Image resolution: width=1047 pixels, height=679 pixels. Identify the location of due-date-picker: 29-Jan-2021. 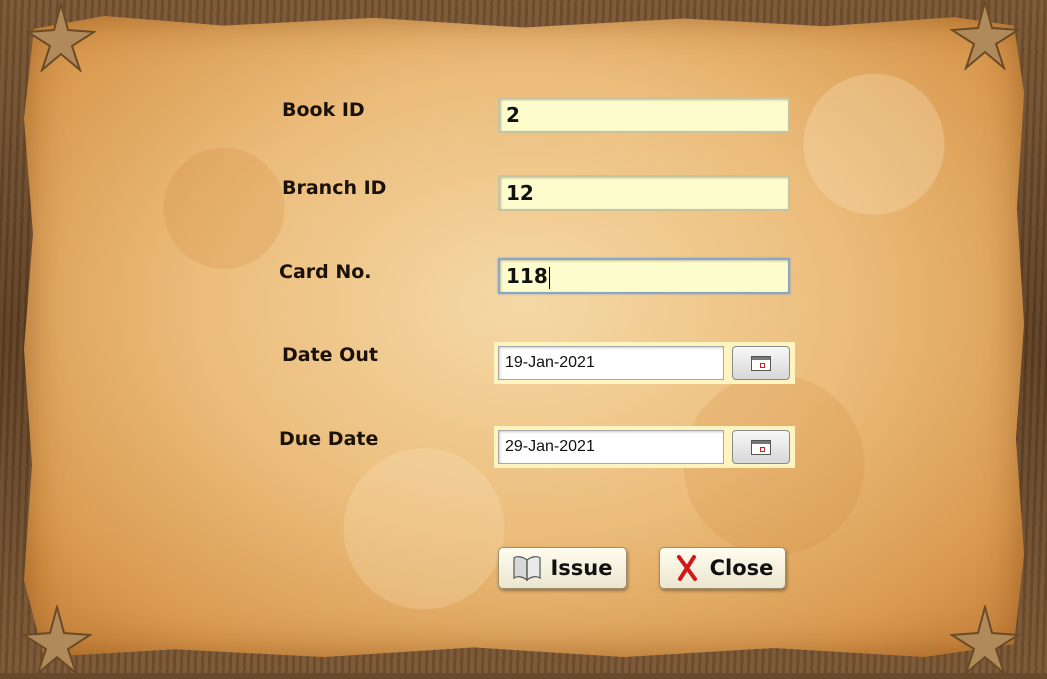
(644, 447).